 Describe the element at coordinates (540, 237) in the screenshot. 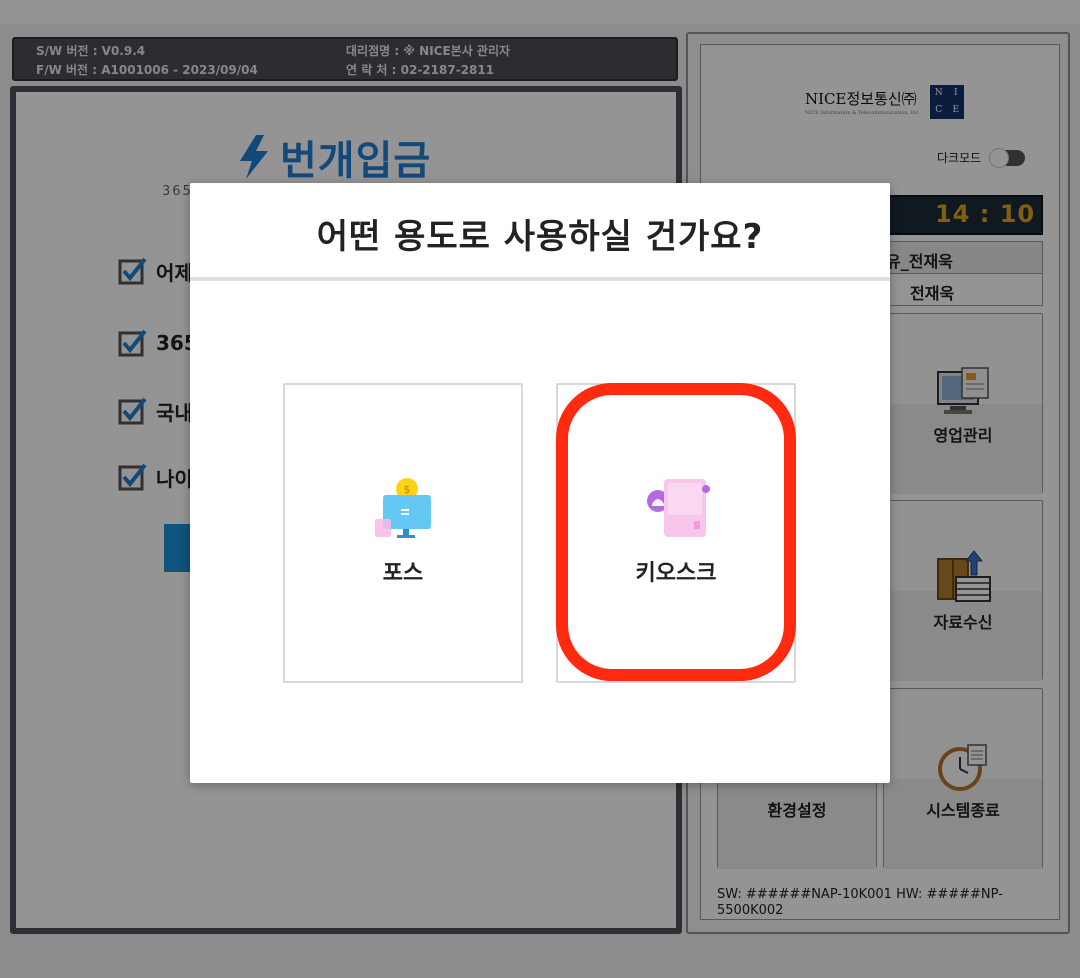

I see `dialog-title: 어떤 용도로 사용하실 건가요?` at that location.